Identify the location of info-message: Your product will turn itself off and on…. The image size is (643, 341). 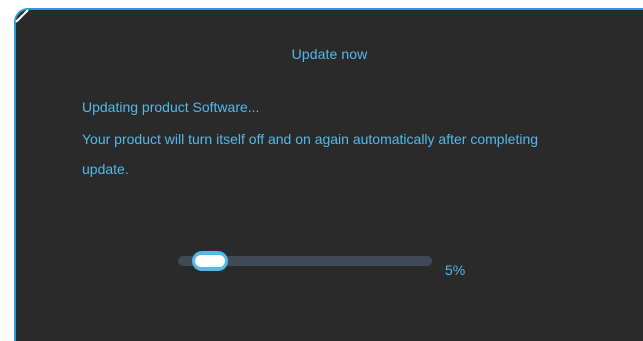
(310, 139).